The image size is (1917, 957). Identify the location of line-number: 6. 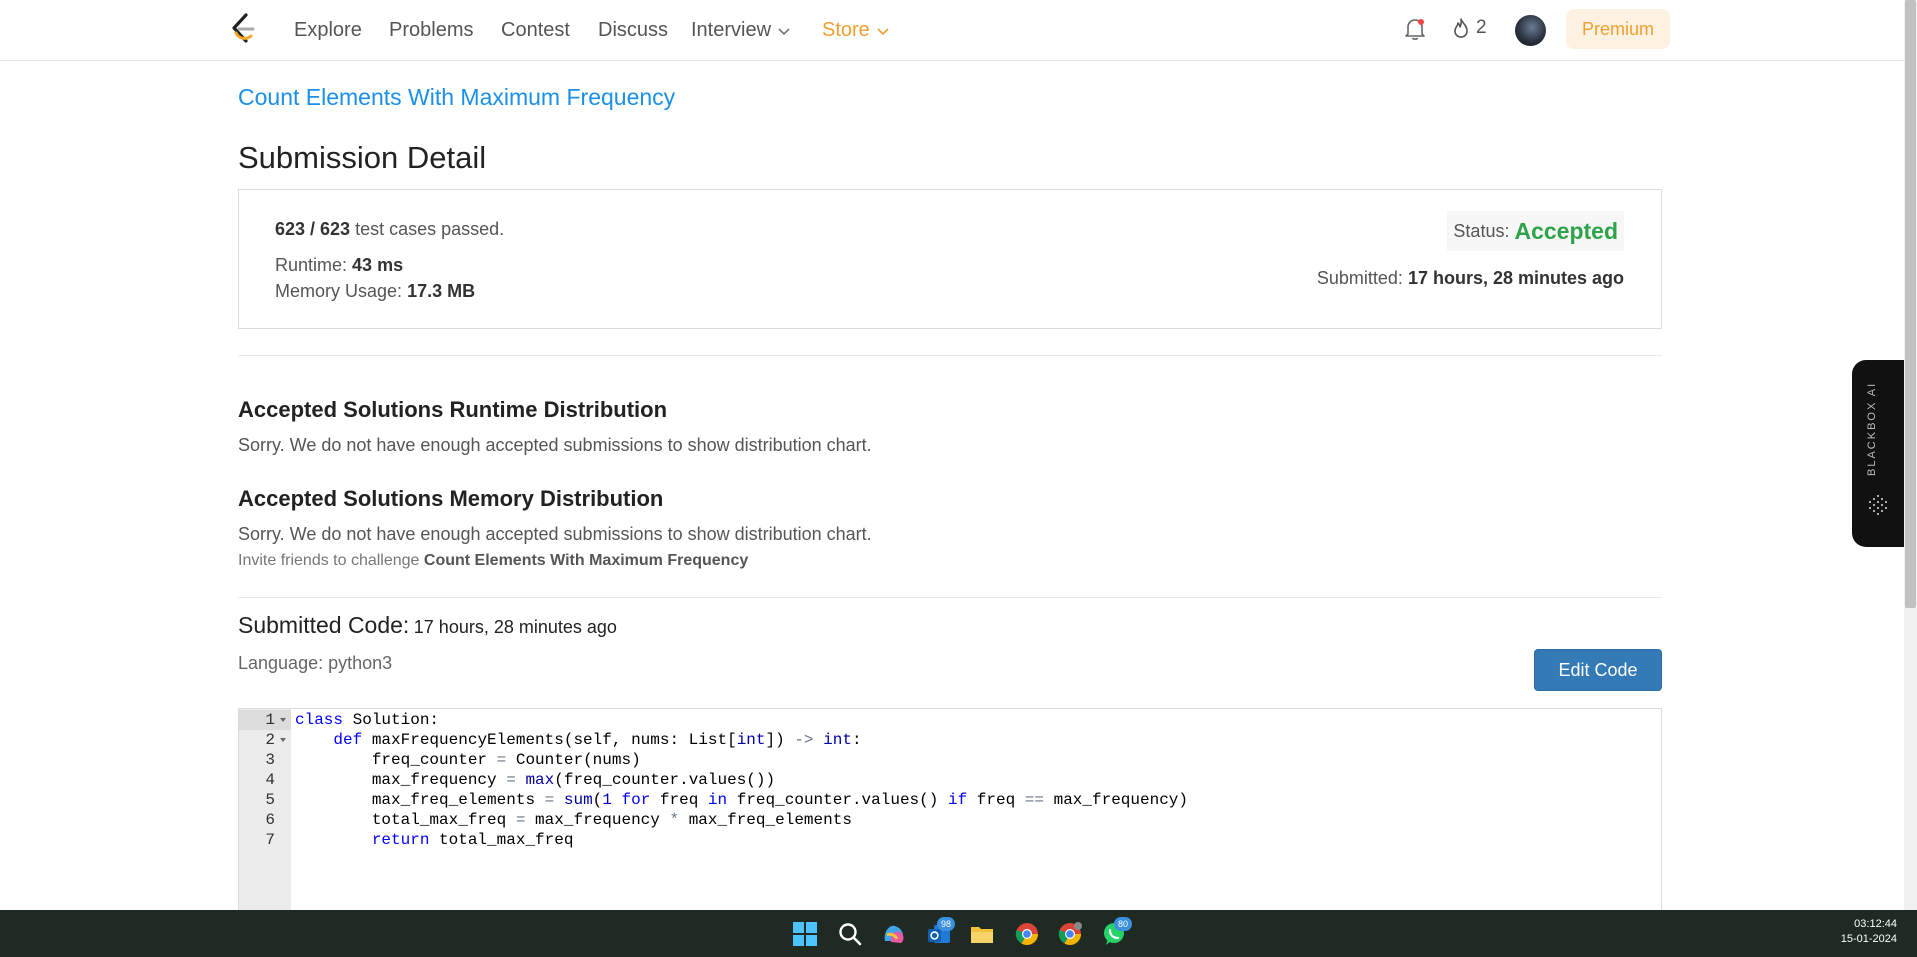
(270, 820).